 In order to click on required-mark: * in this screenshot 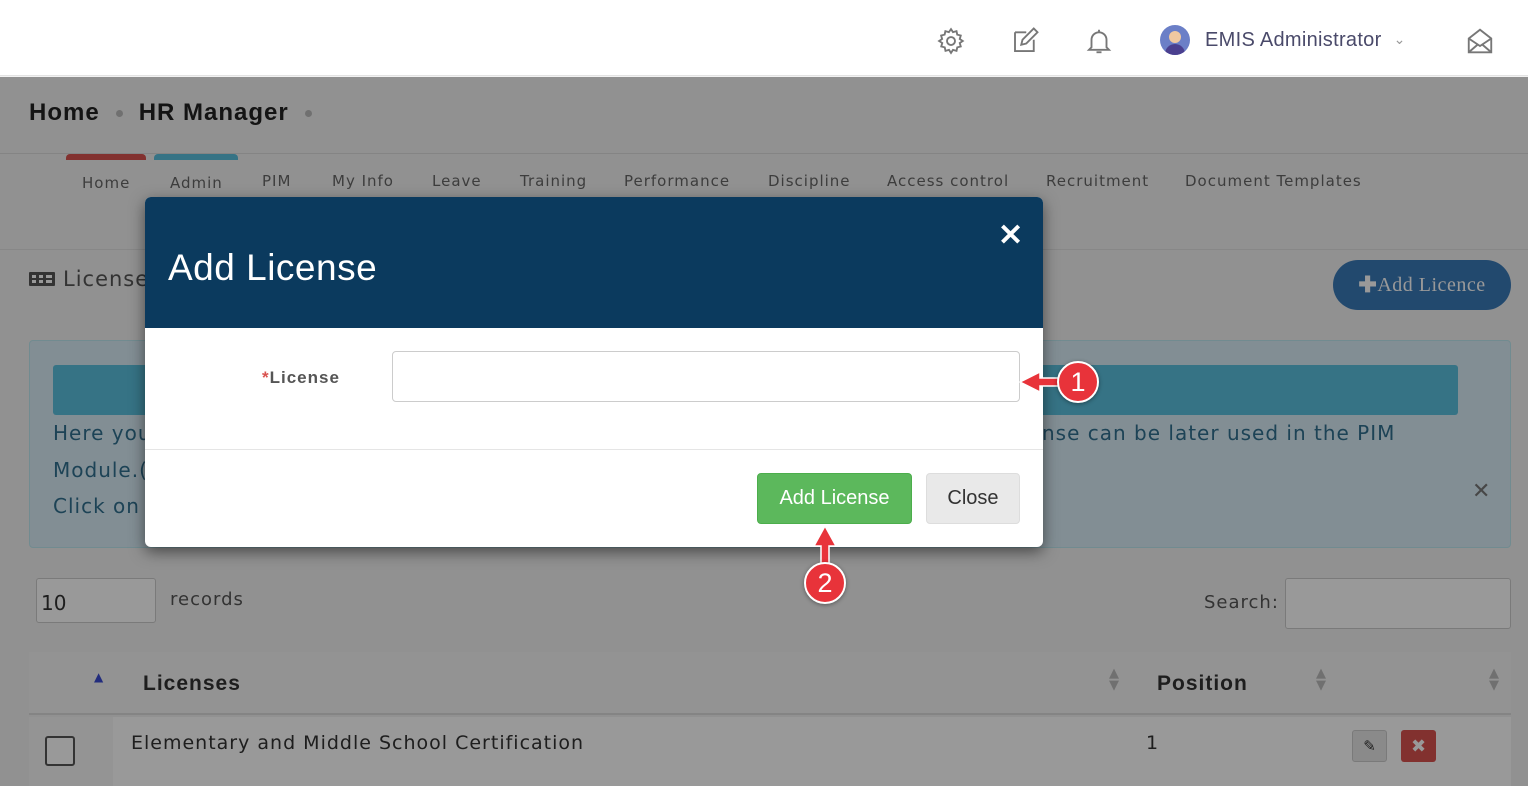, I will do `click(266, 377)`.